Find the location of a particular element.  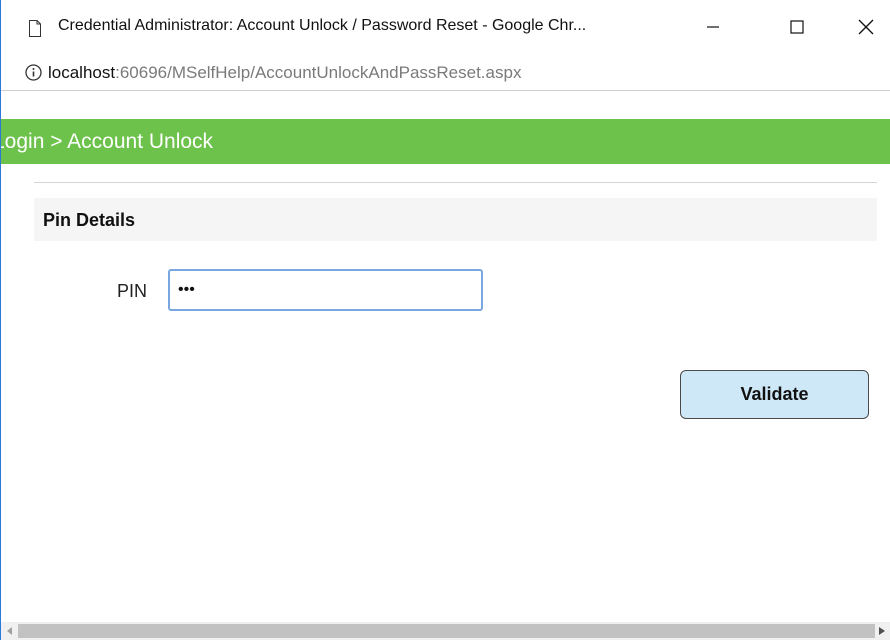

close-icon is located at coordinates (866, 29).